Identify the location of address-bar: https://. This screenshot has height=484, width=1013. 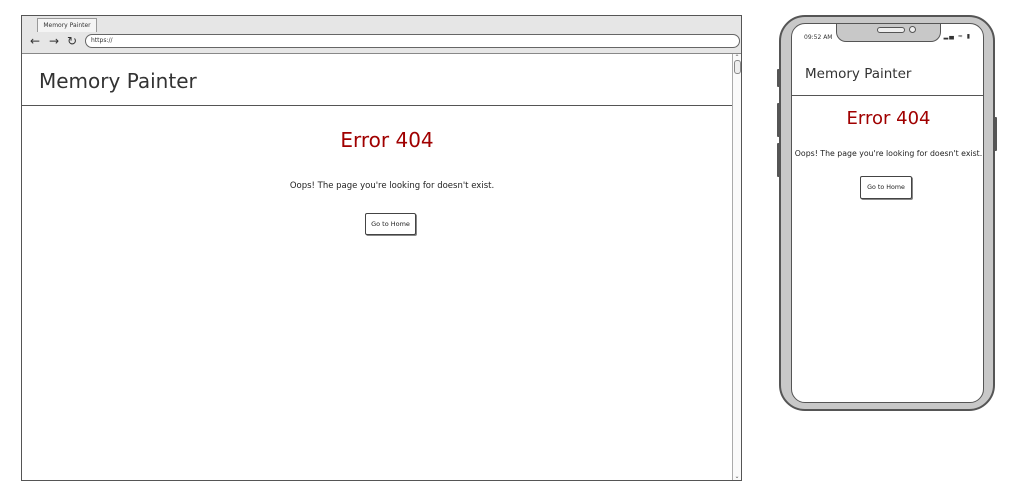
(412, 41).